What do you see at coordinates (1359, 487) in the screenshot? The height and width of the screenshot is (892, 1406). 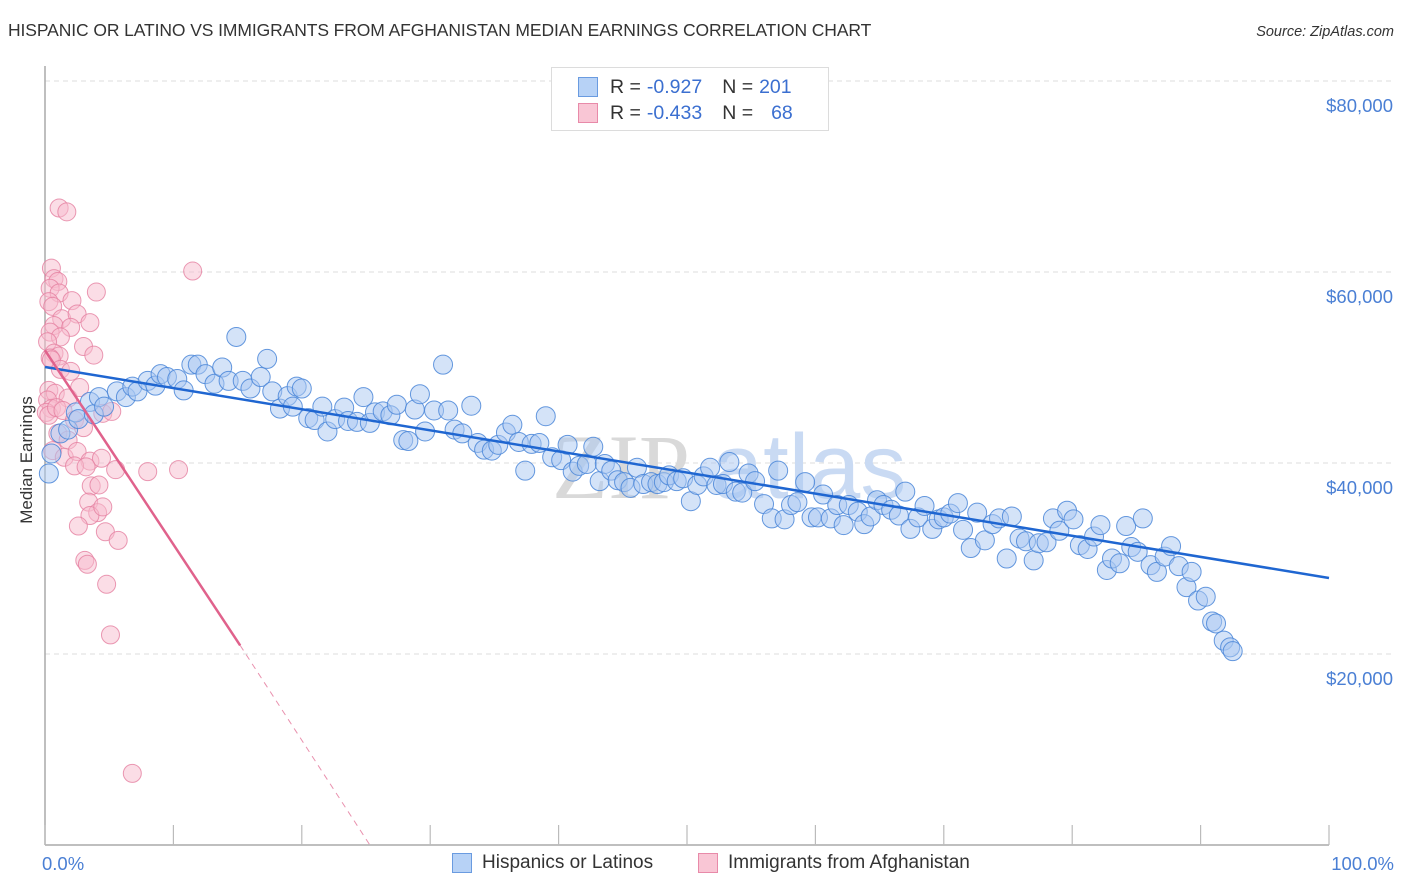 I see `y-tick-label: $40,000` at bounding box center [1359, 487].